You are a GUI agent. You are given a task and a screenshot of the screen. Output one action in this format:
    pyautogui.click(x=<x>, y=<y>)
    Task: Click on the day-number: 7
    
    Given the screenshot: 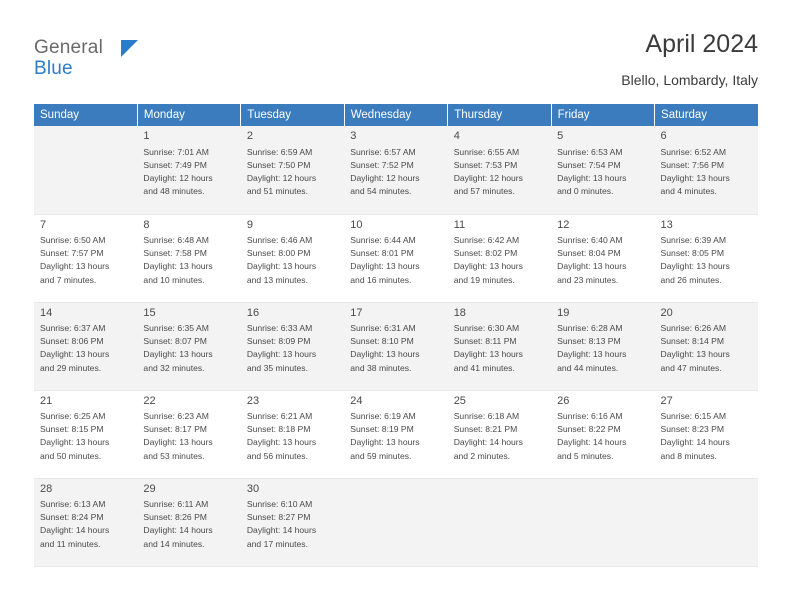 What is the action you would take?
    pyautogui.click(x=43, y=224)
    